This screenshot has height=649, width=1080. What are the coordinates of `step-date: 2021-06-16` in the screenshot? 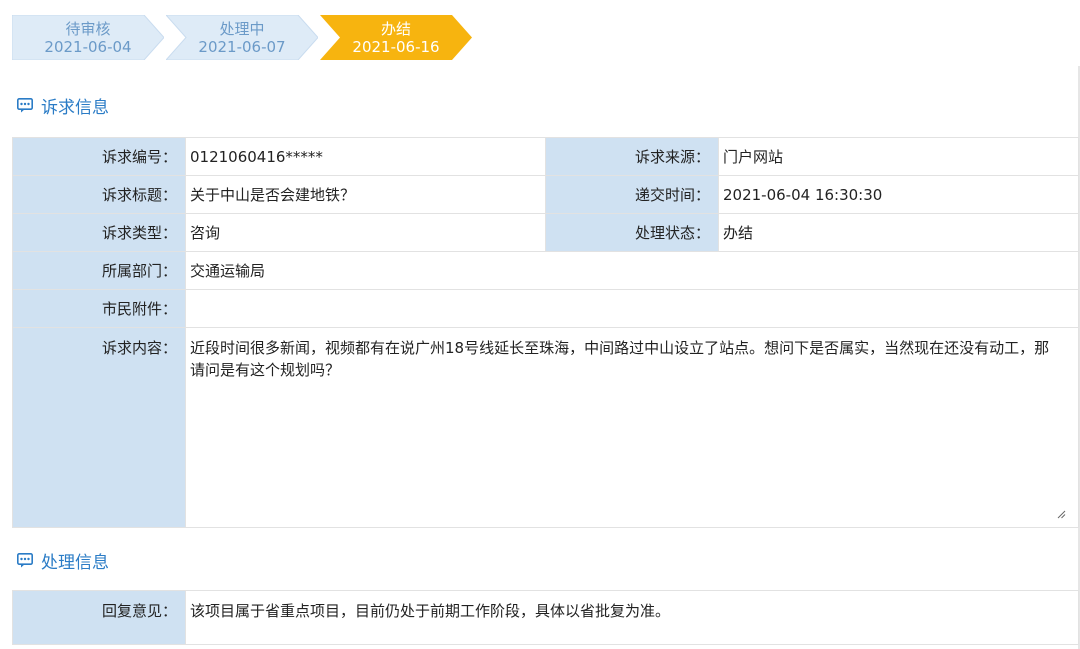 It's located at (396, 46).